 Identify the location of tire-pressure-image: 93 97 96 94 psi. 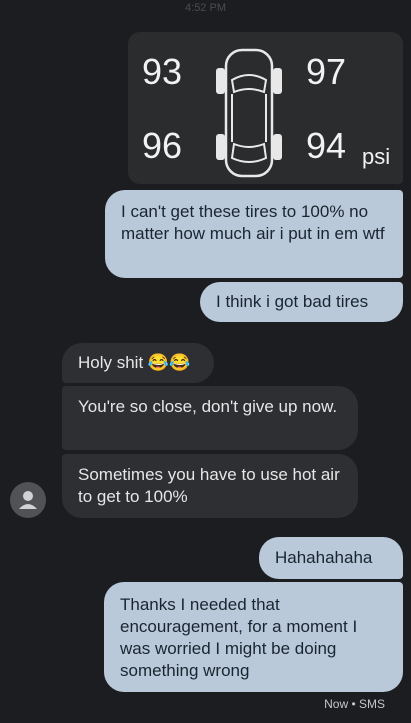
(265, 108).